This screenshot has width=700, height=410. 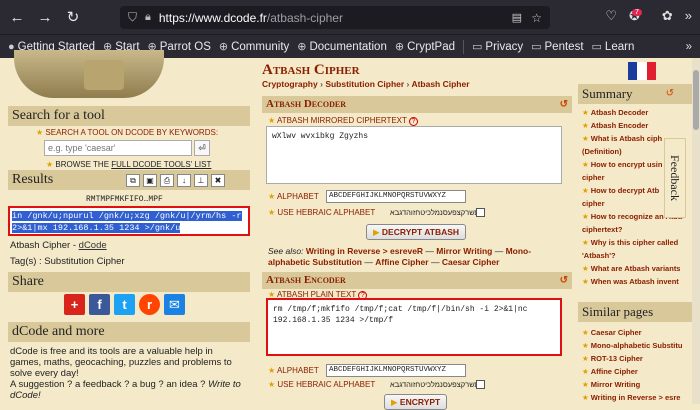 I want to click on crumb-atbash: Atbash Cipher, so click(x=440, y=84).